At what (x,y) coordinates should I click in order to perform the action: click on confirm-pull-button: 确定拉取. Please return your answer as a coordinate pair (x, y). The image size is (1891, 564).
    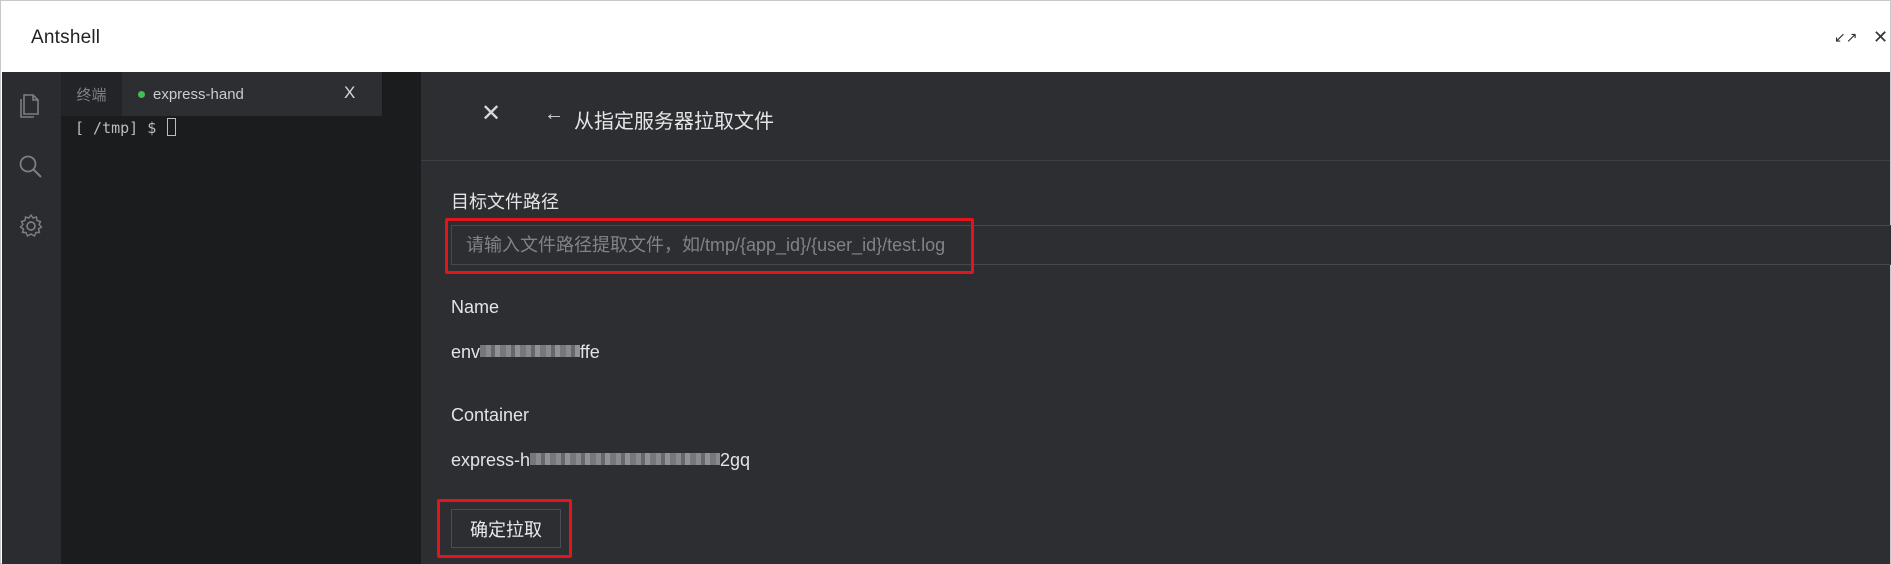
    Looking at the image, I should click on (506, 528).